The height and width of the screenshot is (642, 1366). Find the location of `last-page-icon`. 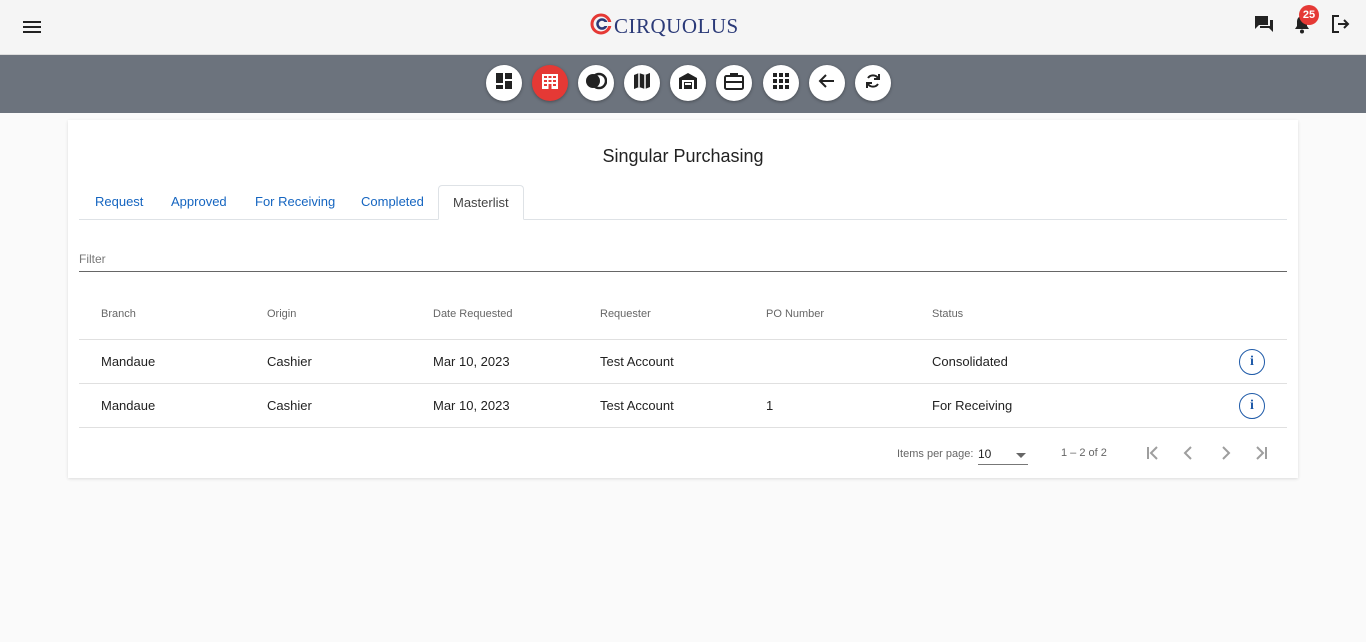

last-page-icon is located at coordinates (1261, 455).